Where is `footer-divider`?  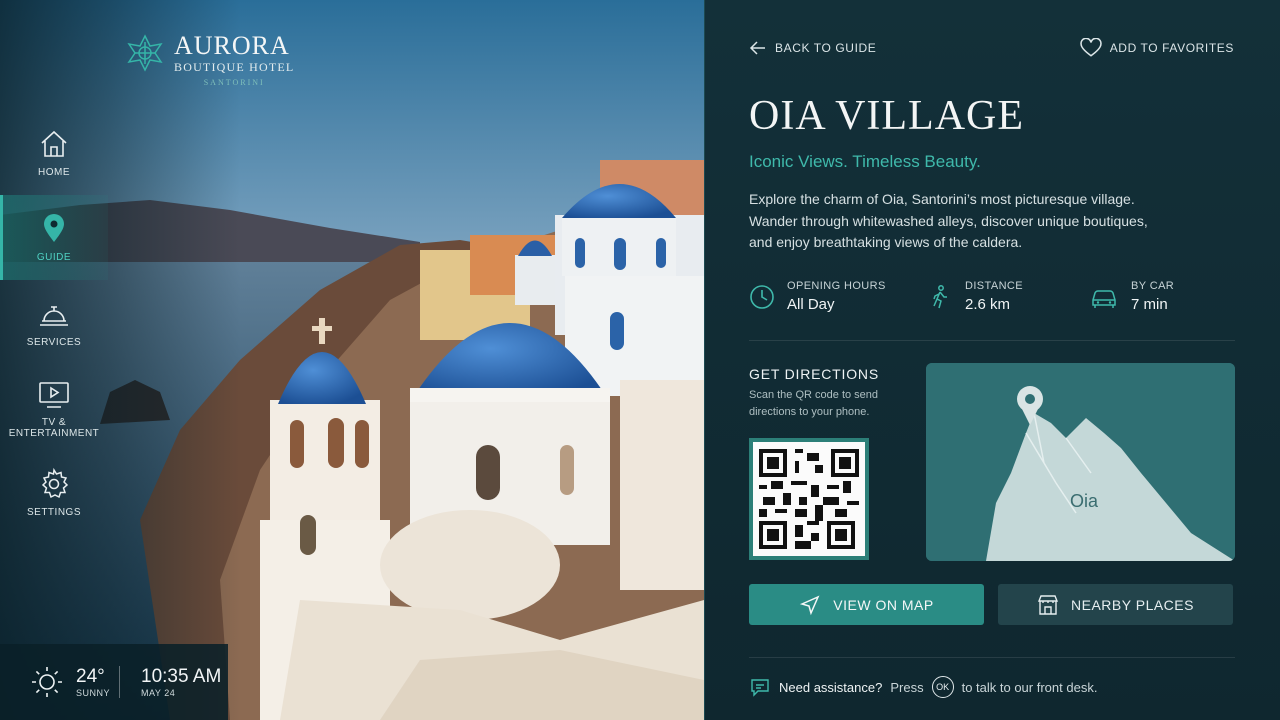 footer-divider is located at coordinates (992, 657).